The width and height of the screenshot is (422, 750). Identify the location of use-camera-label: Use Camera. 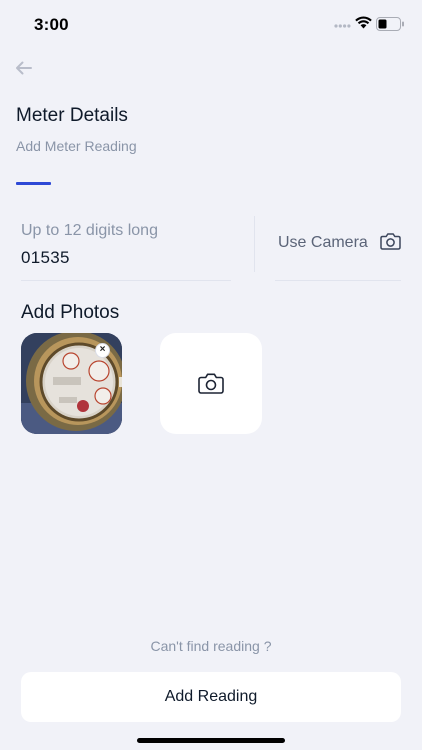
(323, 242).